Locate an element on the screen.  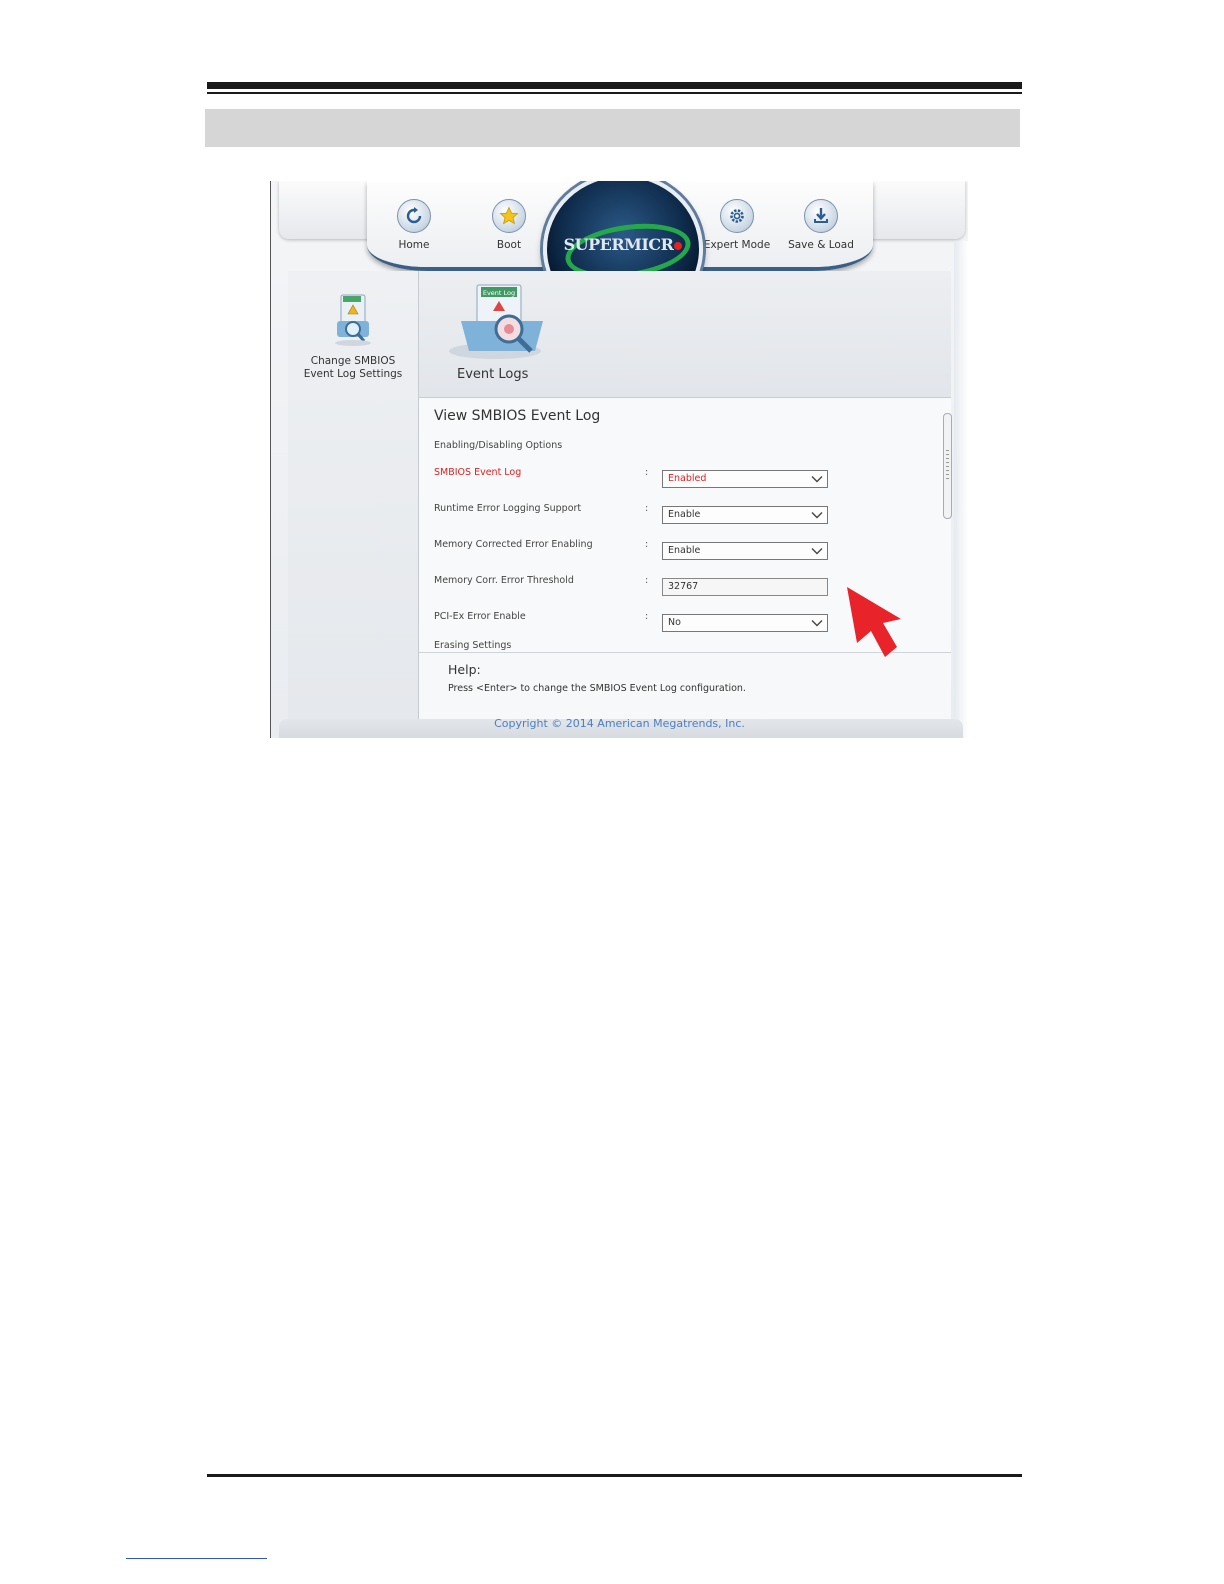
pciex-error-enable-value: No is located at coordinates (674, 622).